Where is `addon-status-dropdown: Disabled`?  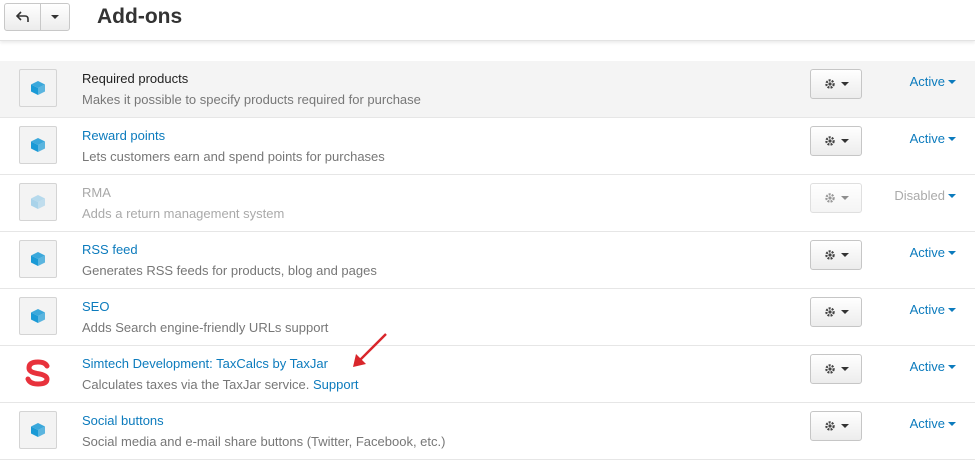
addon-status-dropdown: Disabled is located at coordinates (925, 195).